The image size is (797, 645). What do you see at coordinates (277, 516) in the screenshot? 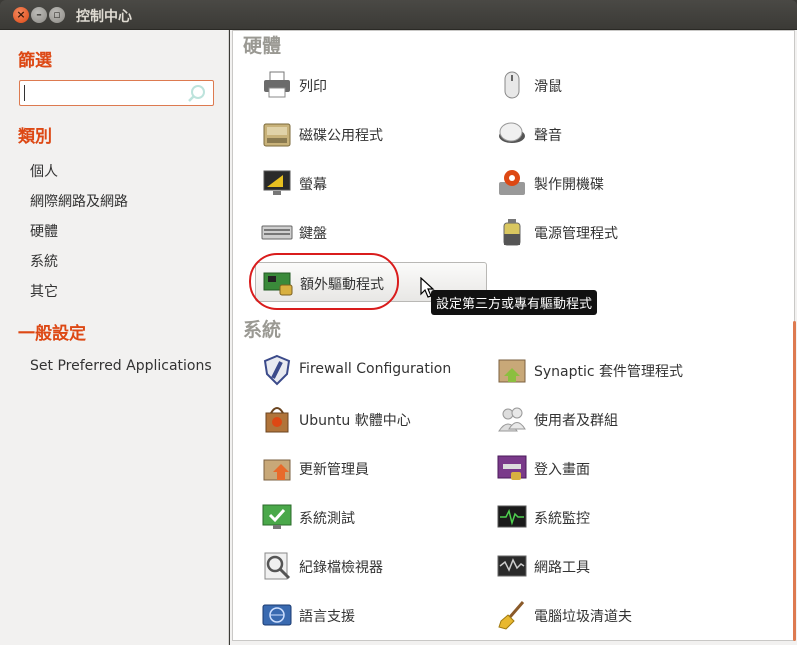
I see `system-test-icon` at bounding box center [277, 516].